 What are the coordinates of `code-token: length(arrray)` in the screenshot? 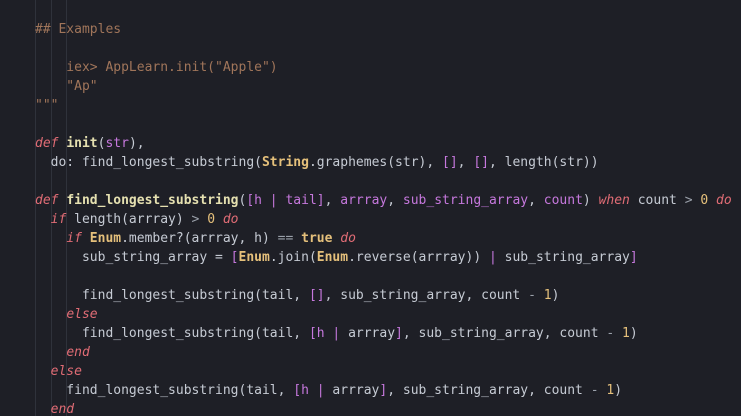 It's located at (129, 219).